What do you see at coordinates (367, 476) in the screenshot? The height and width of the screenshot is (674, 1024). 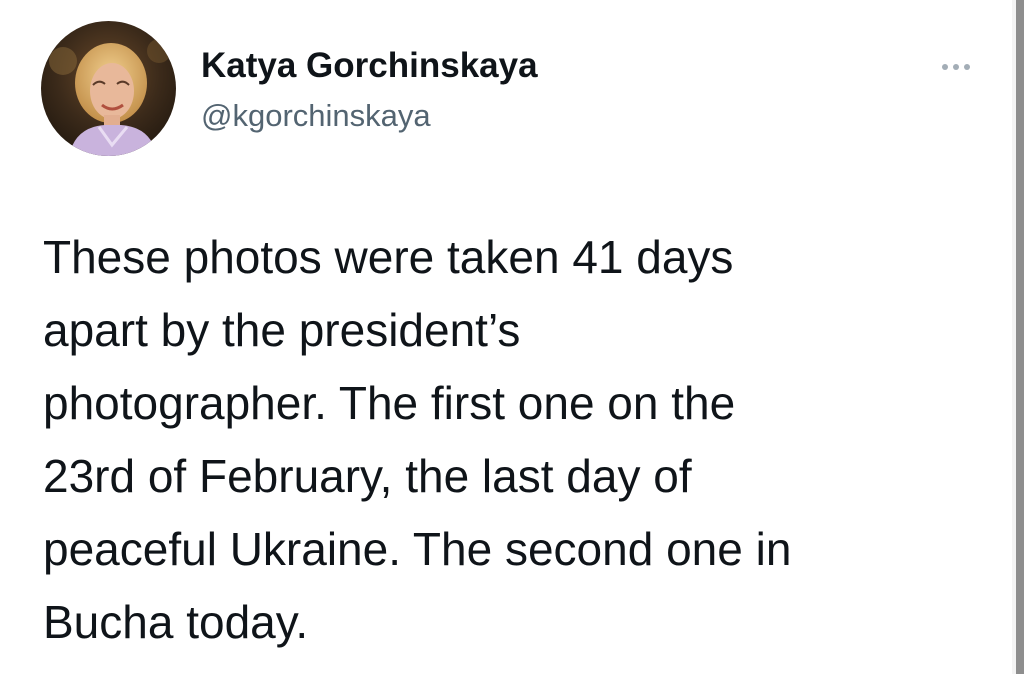 I see `tweet-text-line: 23rd of February, the last day of` at bounding box center [367, 476].